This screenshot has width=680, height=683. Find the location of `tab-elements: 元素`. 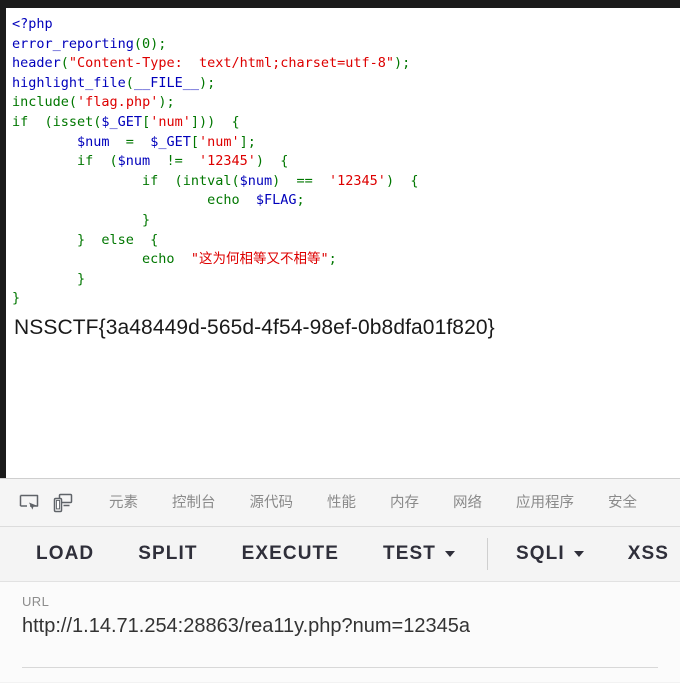

tab-elements: 元素 is located at coordinates (123, 503).